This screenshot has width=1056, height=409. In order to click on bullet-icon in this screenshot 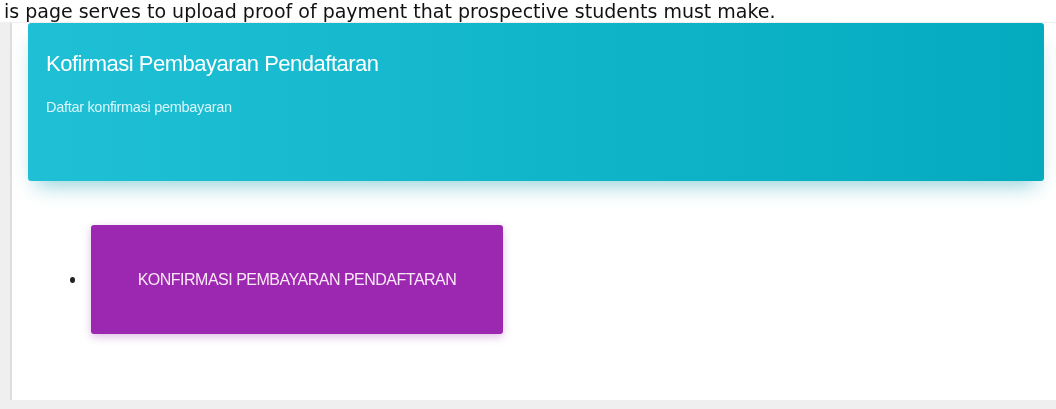, I will do `click(72, 279)`.